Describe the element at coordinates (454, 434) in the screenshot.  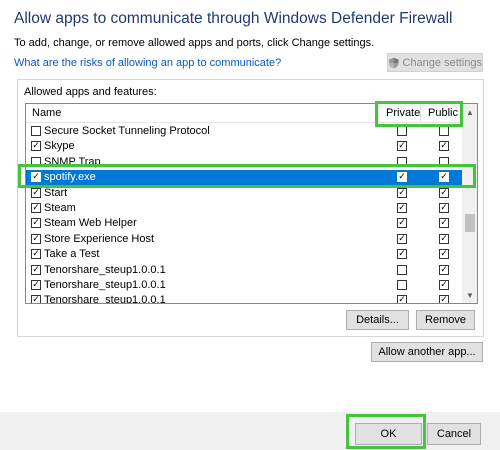
I see `cancel-button: Cancel` at that location.